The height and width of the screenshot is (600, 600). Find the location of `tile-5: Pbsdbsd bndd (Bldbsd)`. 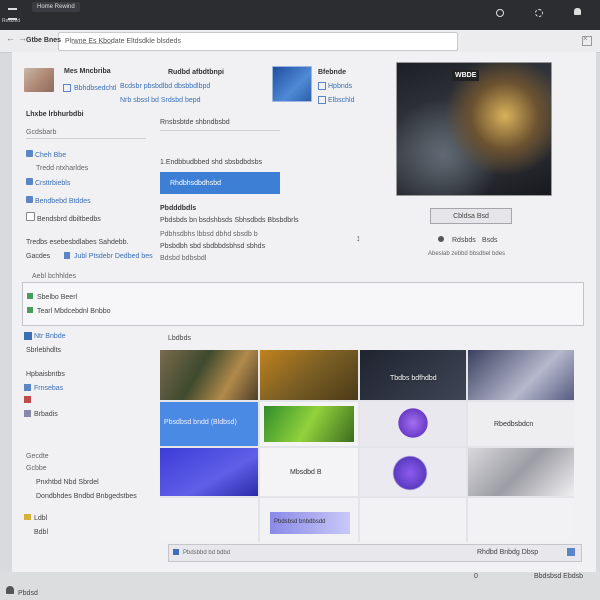

tile-5: Pbsdbsd bndd (Bldbsd) is located at coordinates (209, 424).